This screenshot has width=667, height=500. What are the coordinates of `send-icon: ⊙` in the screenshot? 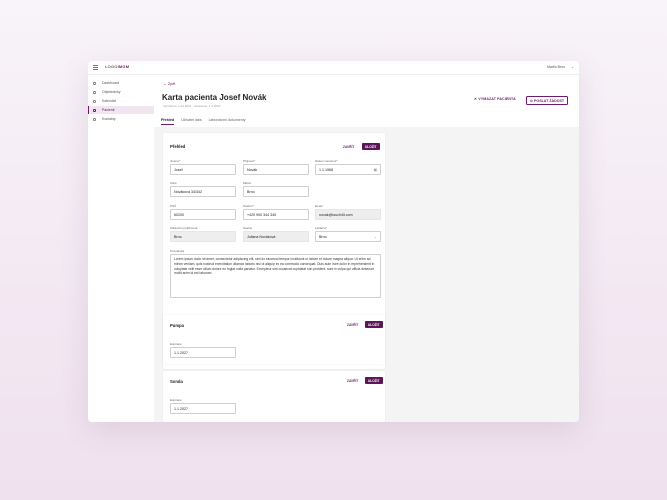 It's located at (532, 100).